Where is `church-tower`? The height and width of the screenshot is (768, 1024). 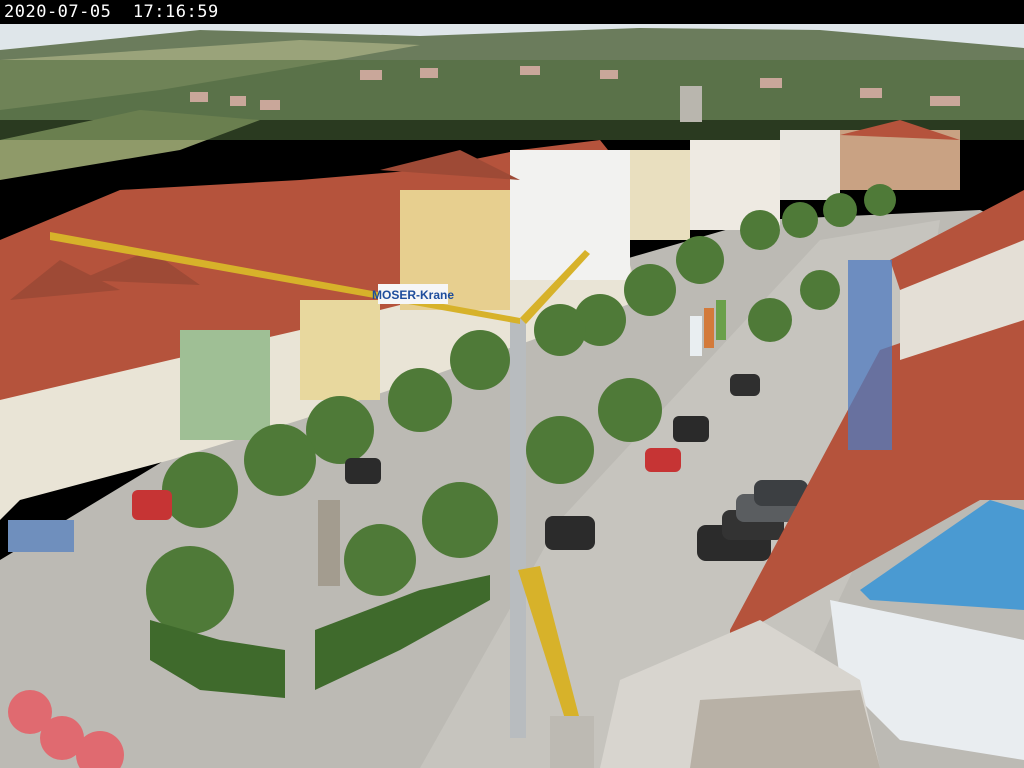 church-tower is located at coordinates (691, 104).